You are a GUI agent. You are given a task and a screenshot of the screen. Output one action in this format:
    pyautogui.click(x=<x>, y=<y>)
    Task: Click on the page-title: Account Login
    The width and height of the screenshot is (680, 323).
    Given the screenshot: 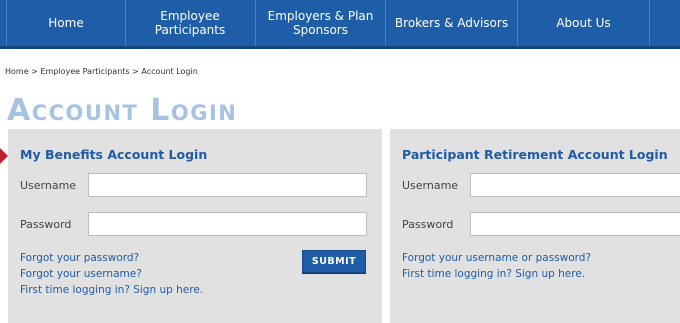 What is the action you would take?
    pyautogui.click(x=122, y=110)
    